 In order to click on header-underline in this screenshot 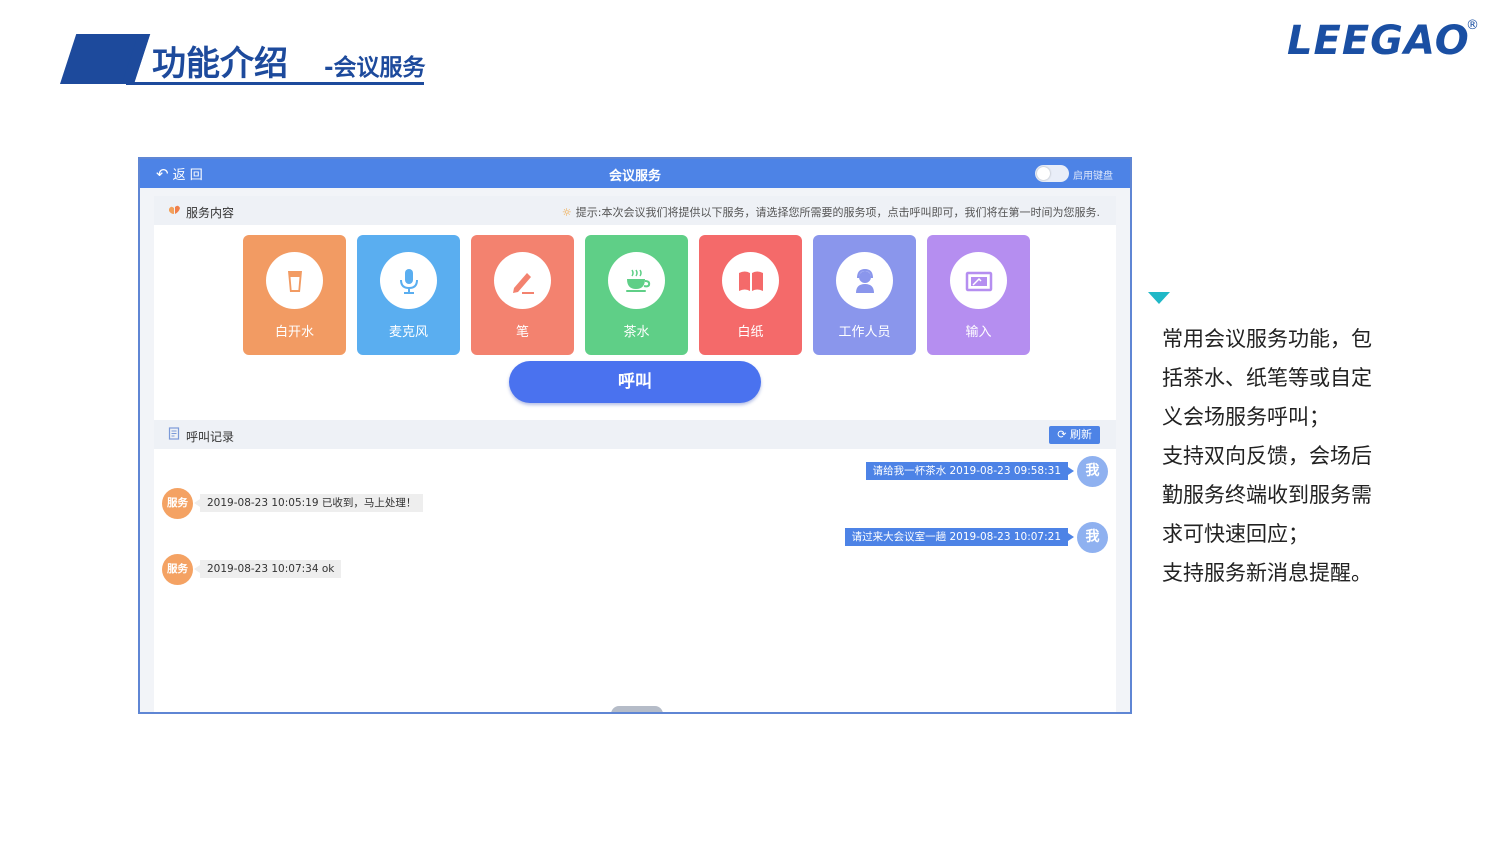, I will do `click(275, 83)`.